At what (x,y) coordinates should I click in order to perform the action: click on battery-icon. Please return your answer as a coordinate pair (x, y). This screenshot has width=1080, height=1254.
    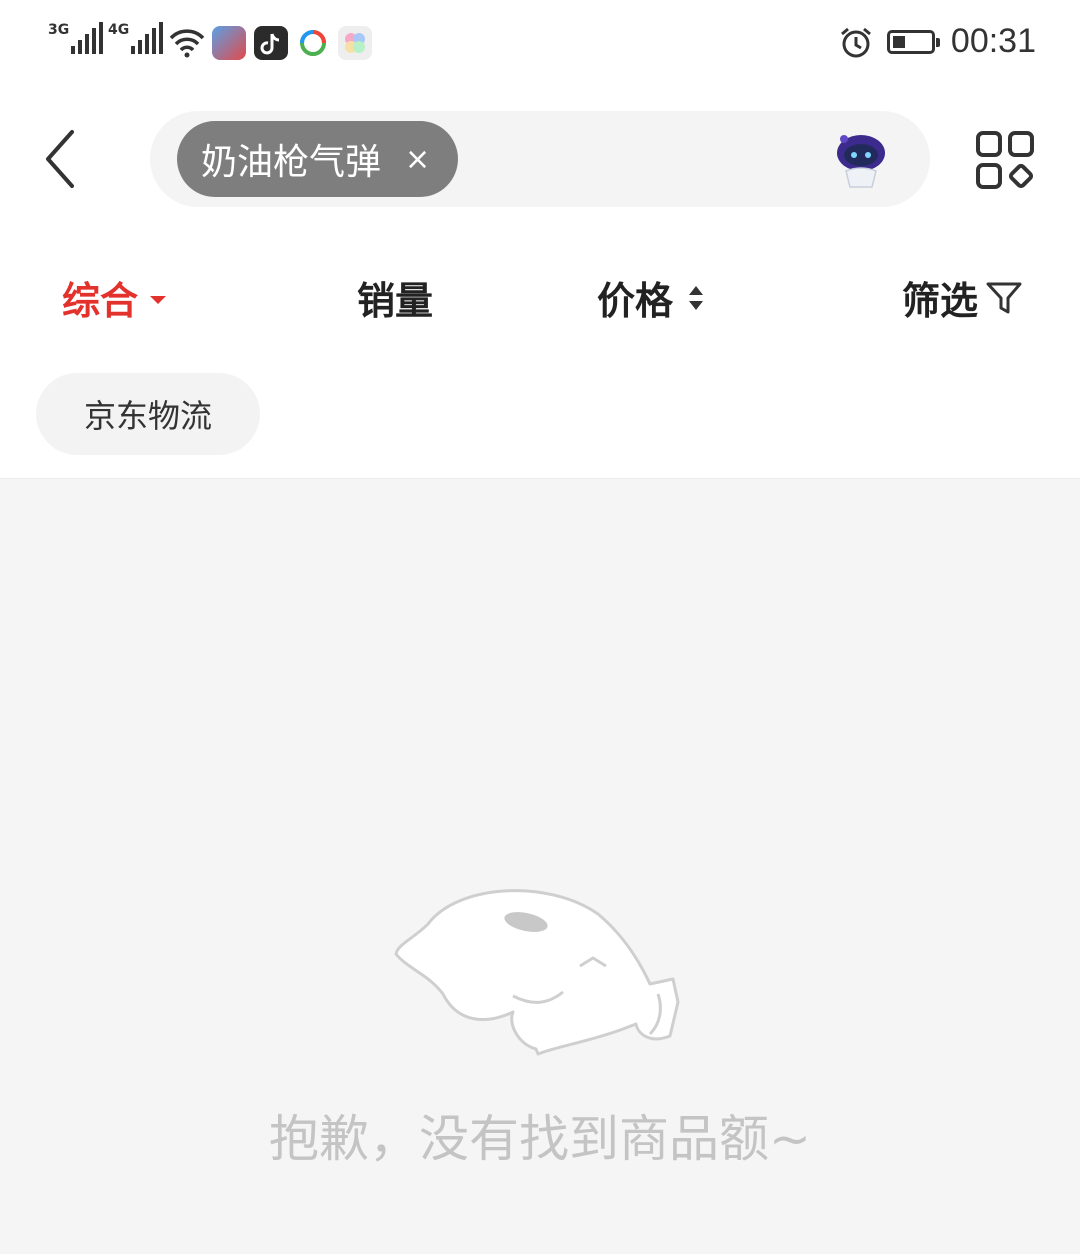
    Looking at the image, I should click on (913, 42).